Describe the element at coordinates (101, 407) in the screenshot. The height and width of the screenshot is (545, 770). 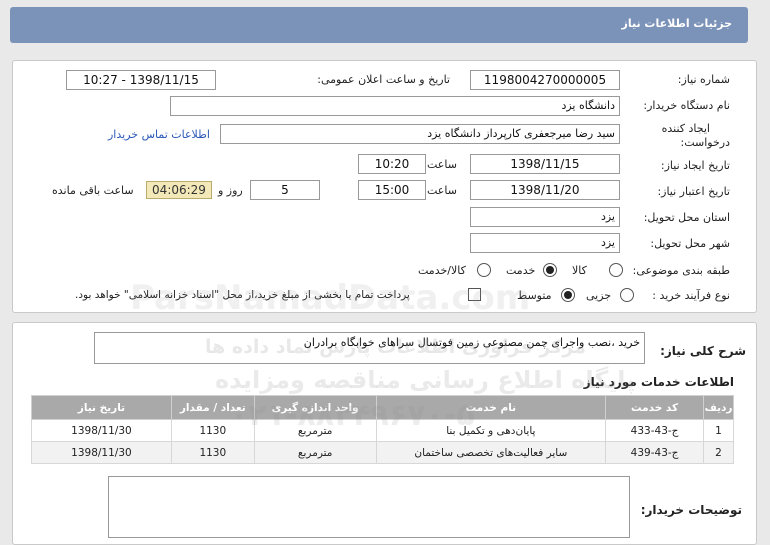
I see `col-date: تاریخ نیاز` at that location.